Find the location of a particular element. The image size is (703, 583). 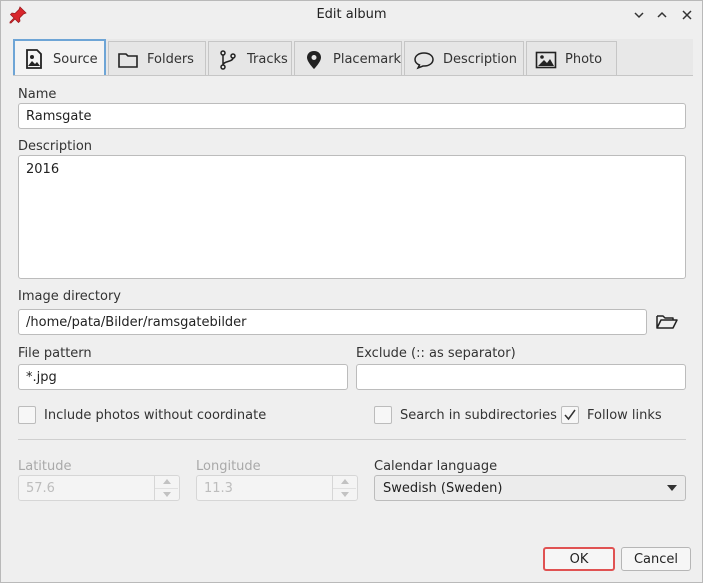

name-label: Name is located at coordinates (37, 94).